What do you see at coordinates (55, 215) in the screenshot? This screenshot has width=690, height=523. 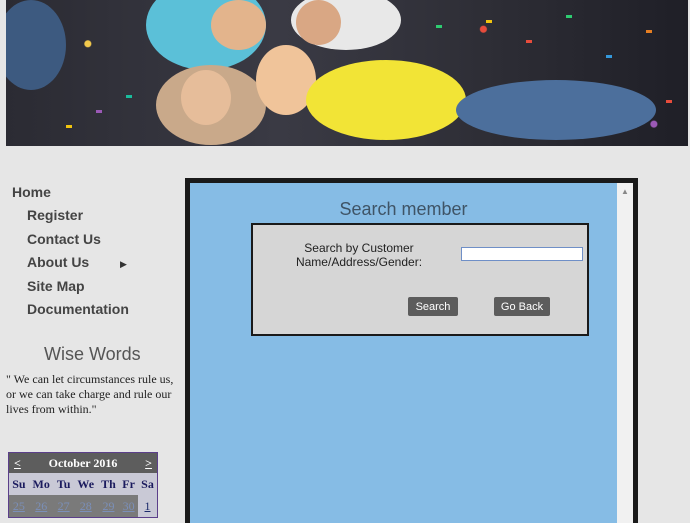 I see `nav-register: Register` at bounding box center [55, 215].